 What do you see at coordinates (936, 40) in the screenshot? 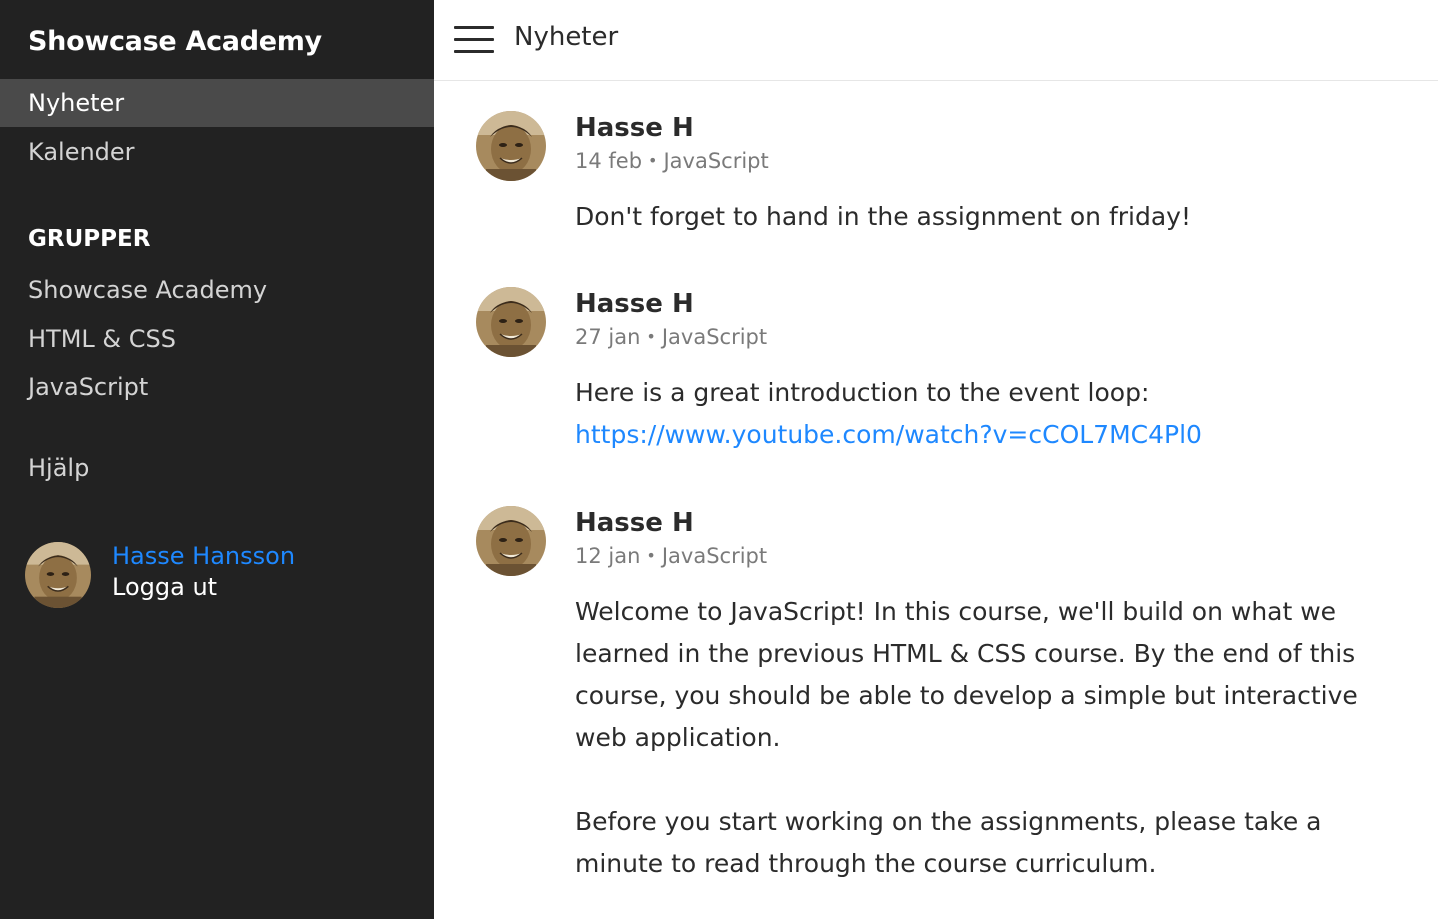
I see `top-bar: Nyheter` at bounding box center [936, 40].